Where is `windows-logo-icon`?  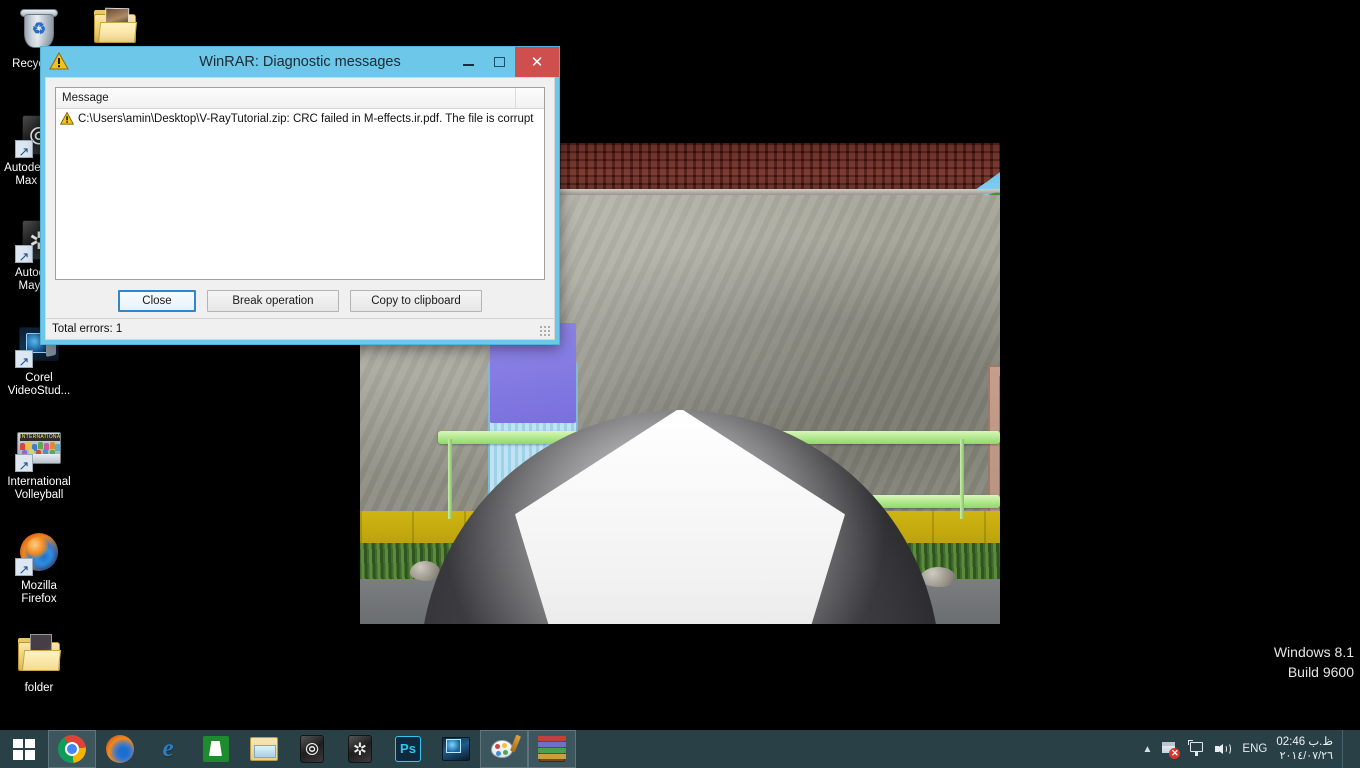 windows-logo-icon is located at coordinates (24, 749).